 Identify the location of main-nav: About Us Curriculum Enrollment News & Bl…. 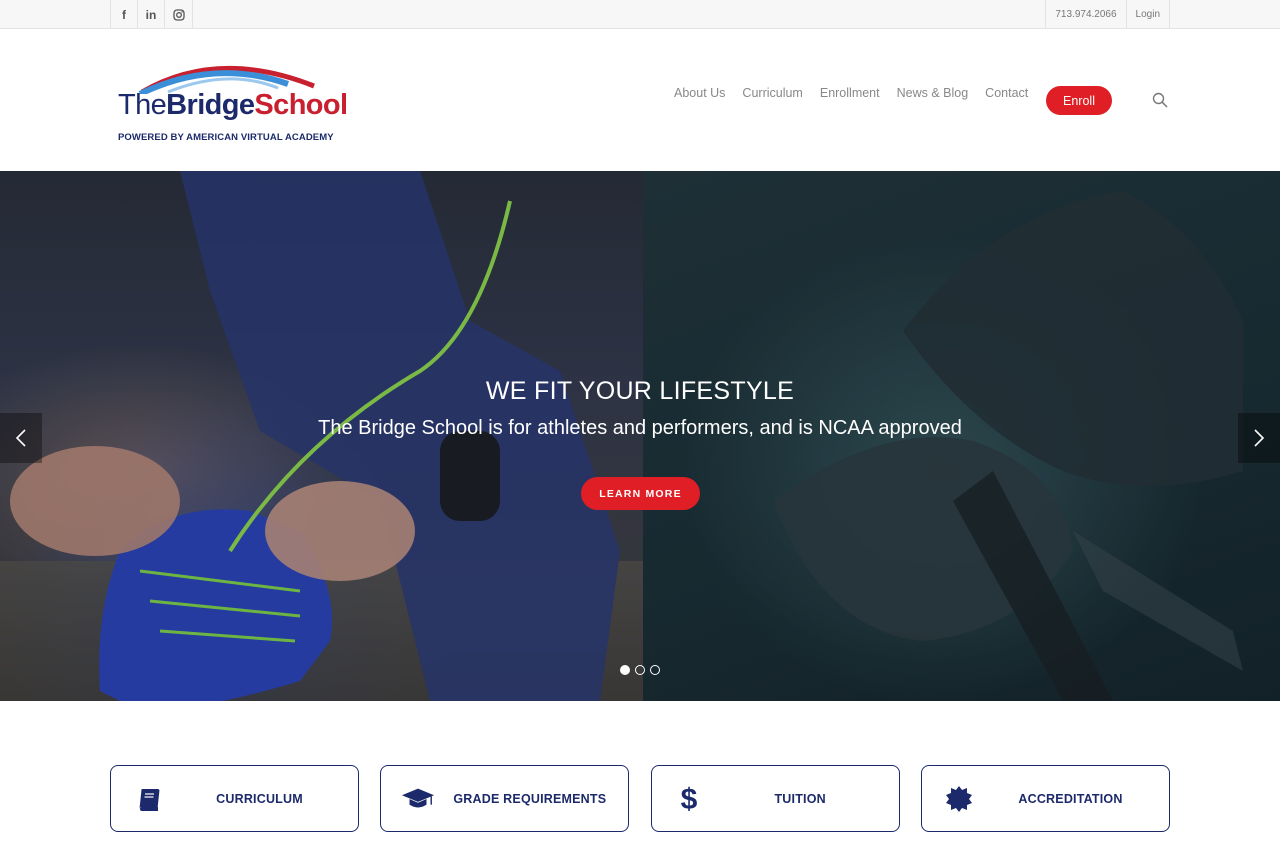
(859, 93).